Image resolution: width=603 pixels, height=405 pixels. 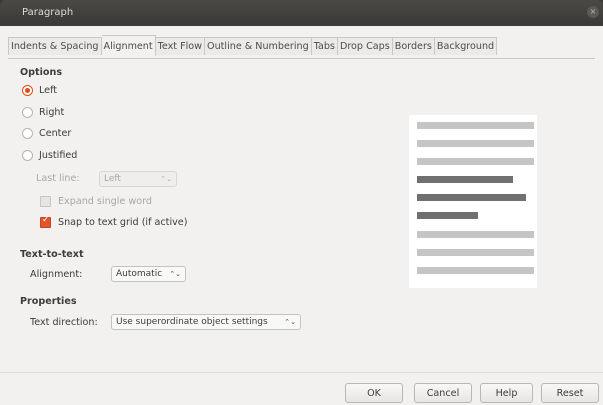 I want to click on radio-right-button, so click(x=27, y=112).